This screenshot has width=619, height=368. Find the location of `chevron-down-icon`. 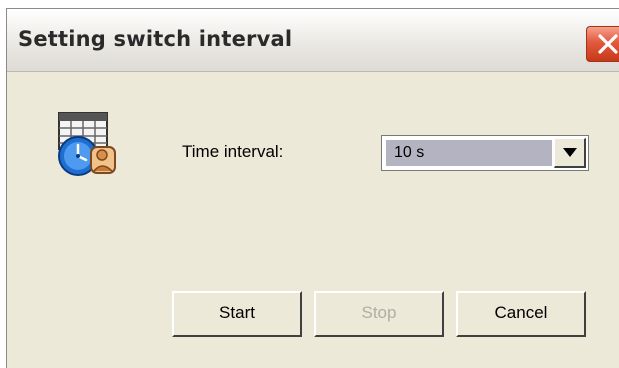

chevron-down-icon is located at coordinates (570, 152).